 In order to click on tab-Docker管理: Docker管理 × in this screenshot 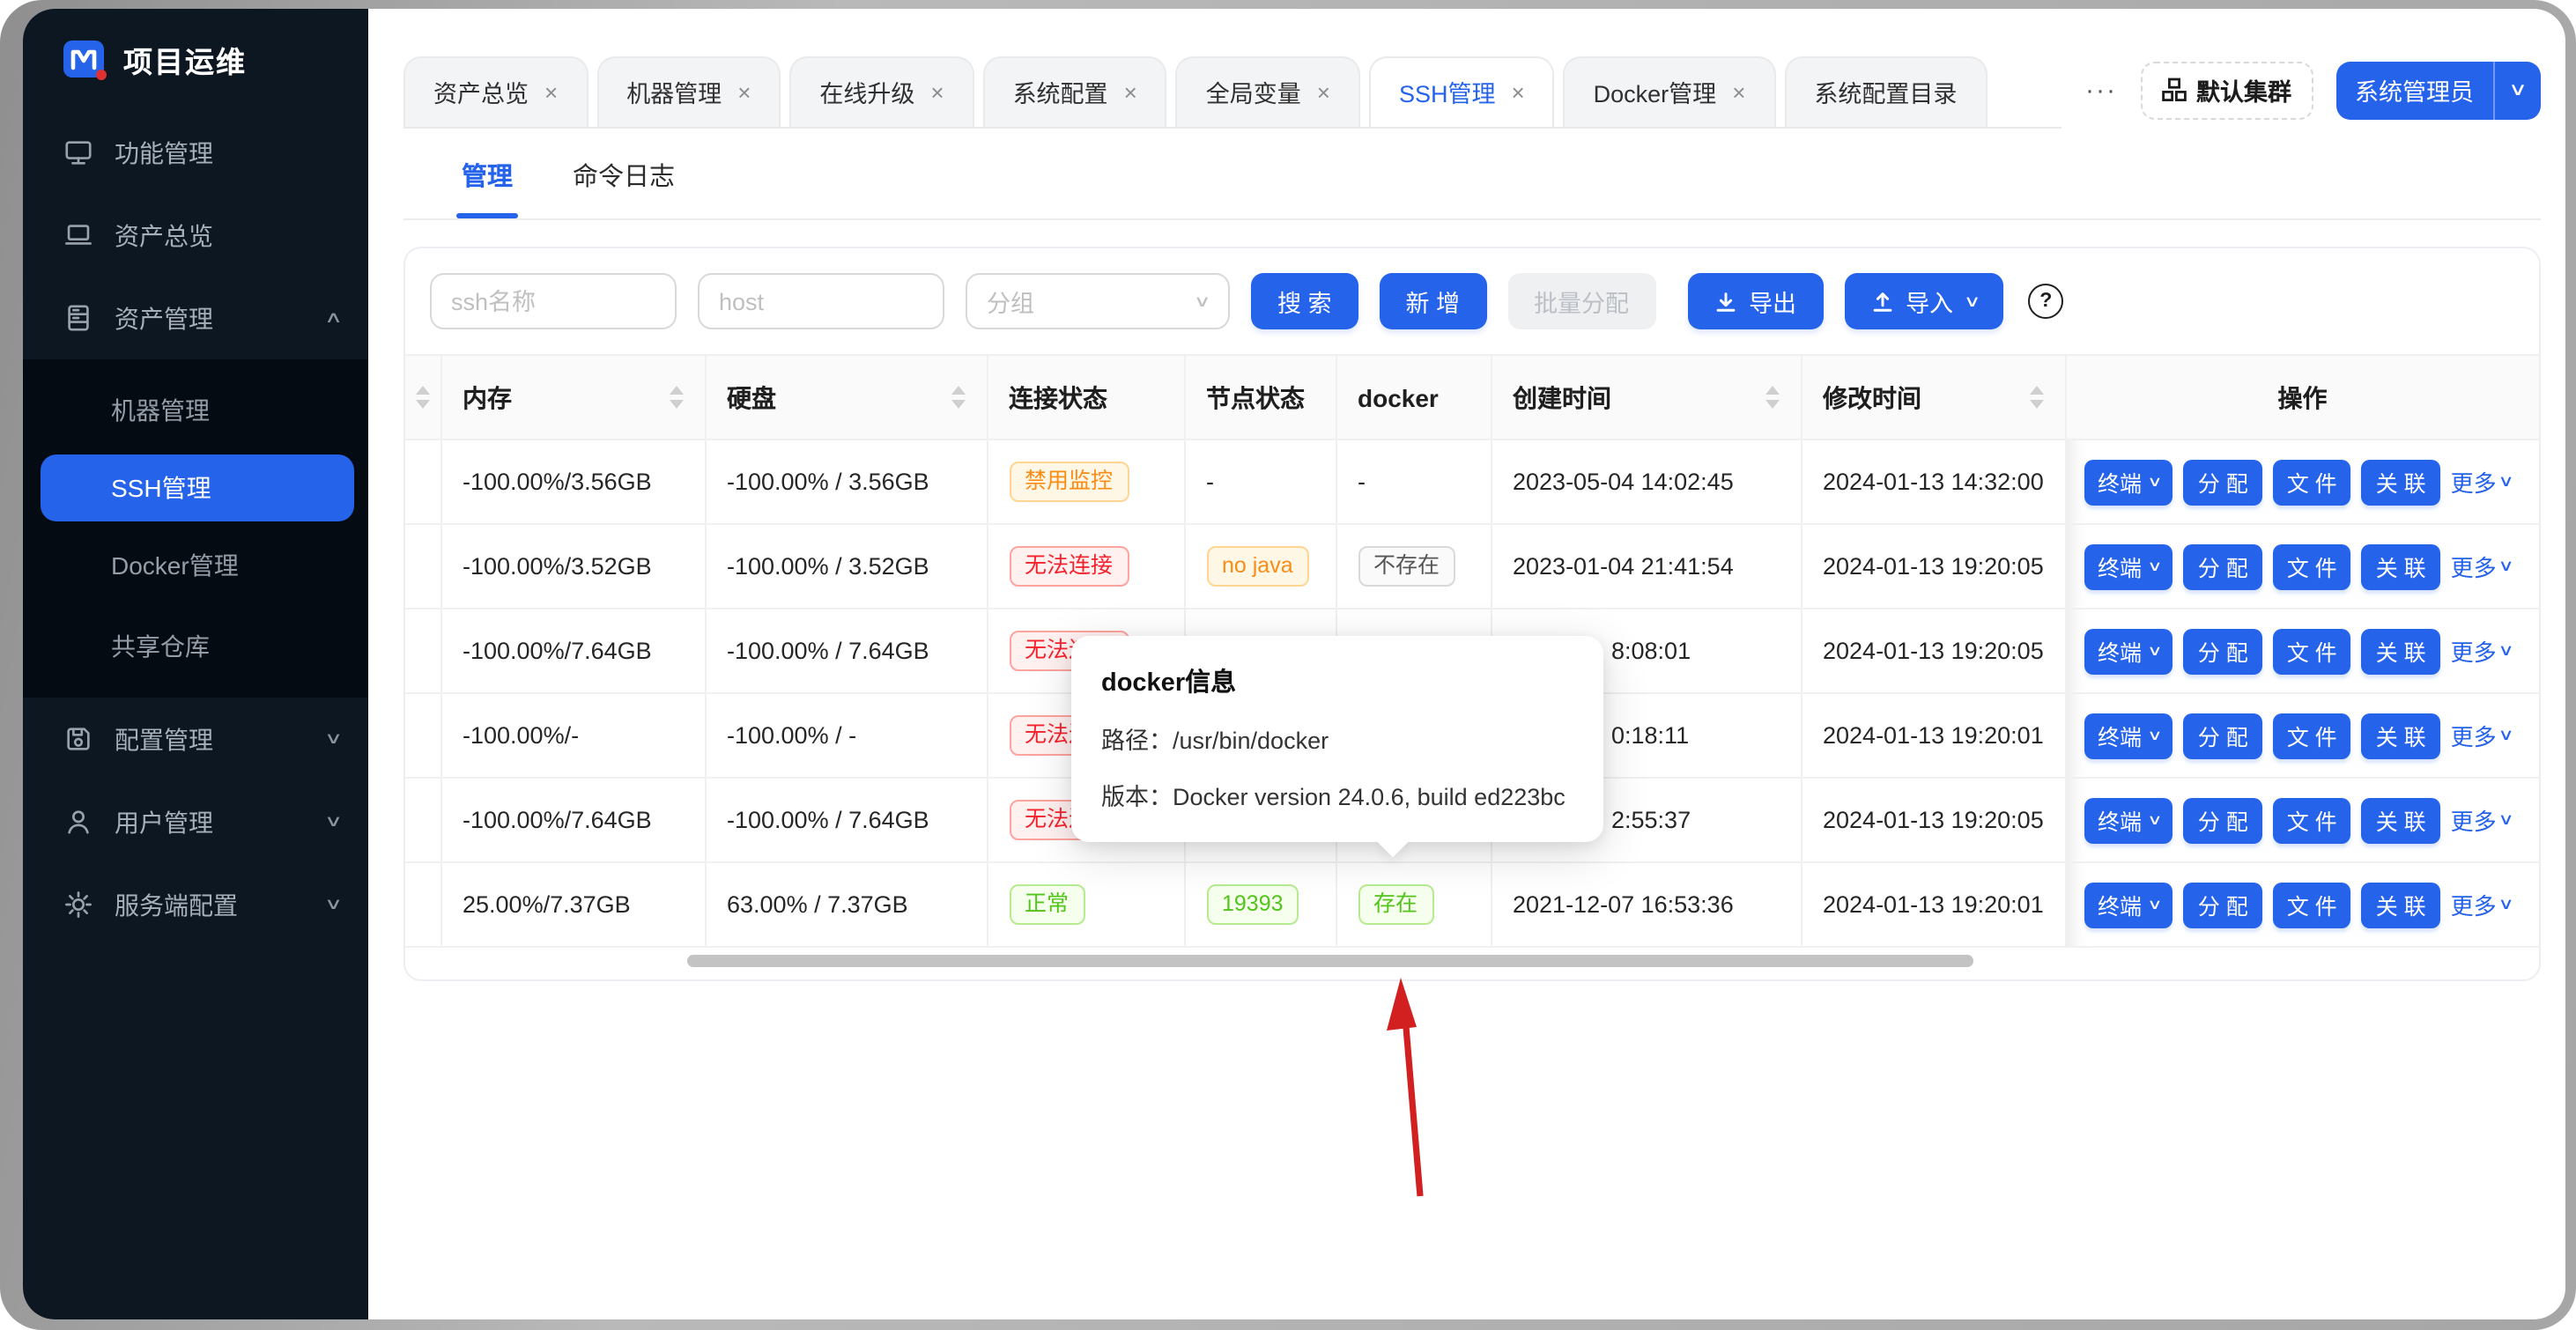, I will do `click(1670, 90)`.